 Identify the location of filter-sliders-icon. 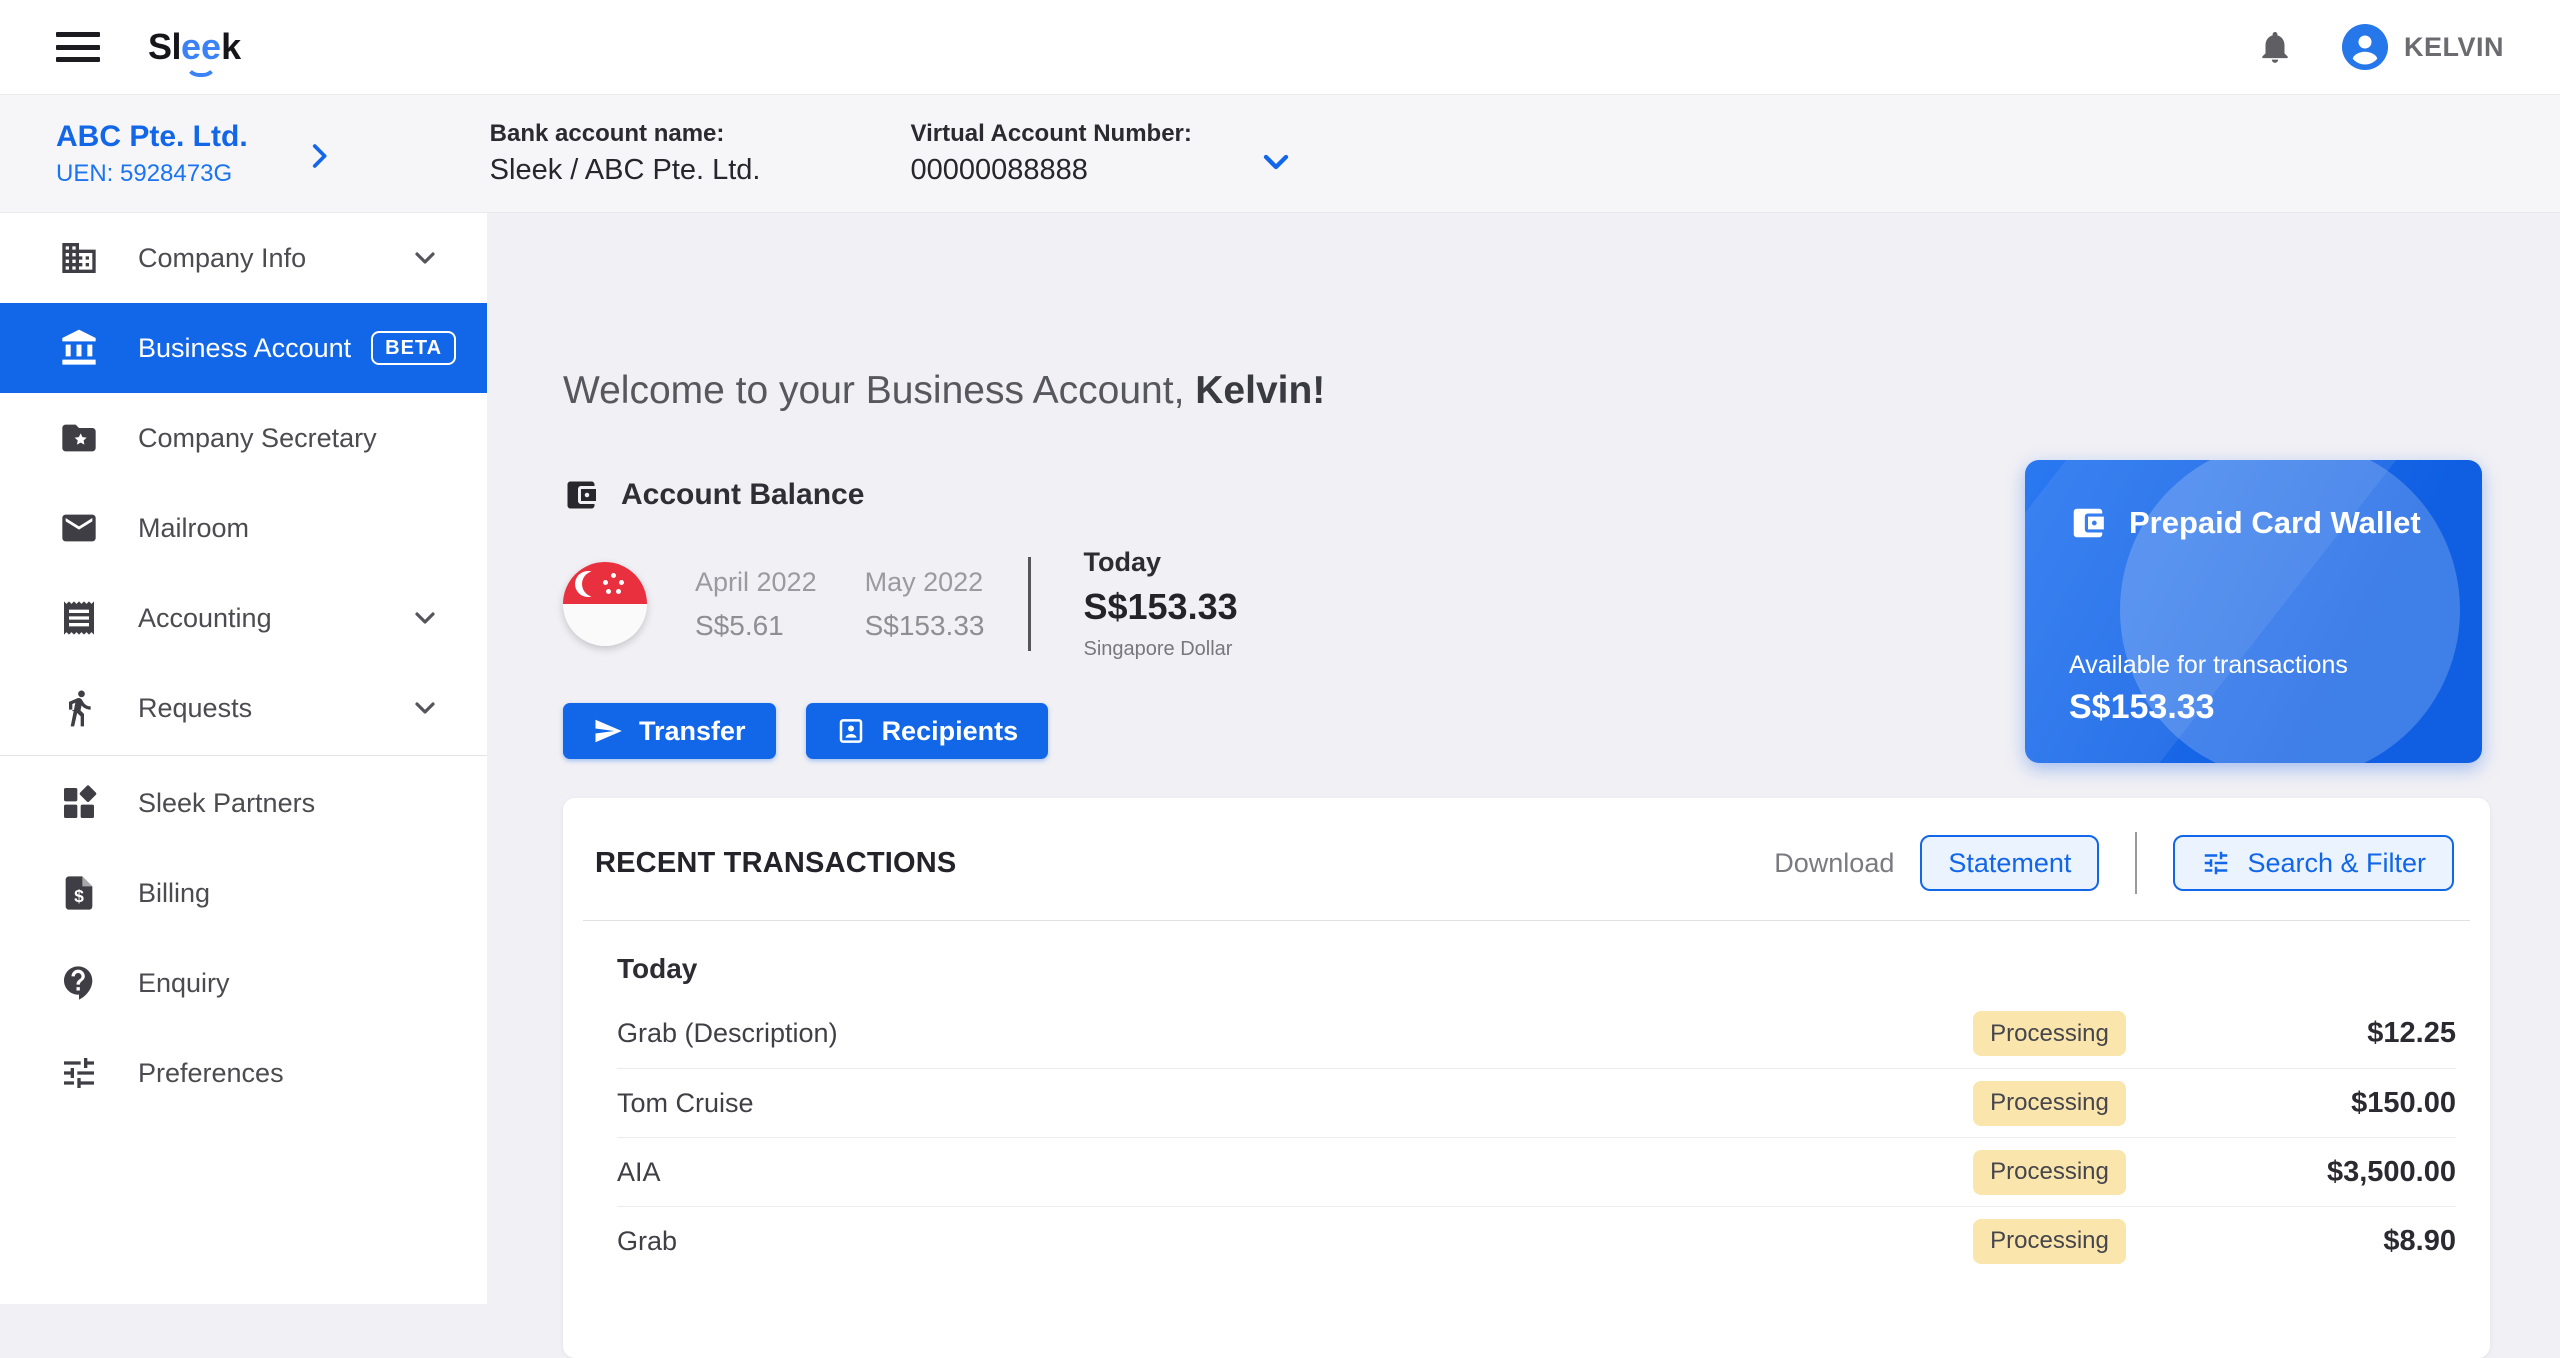
(2216, 863).